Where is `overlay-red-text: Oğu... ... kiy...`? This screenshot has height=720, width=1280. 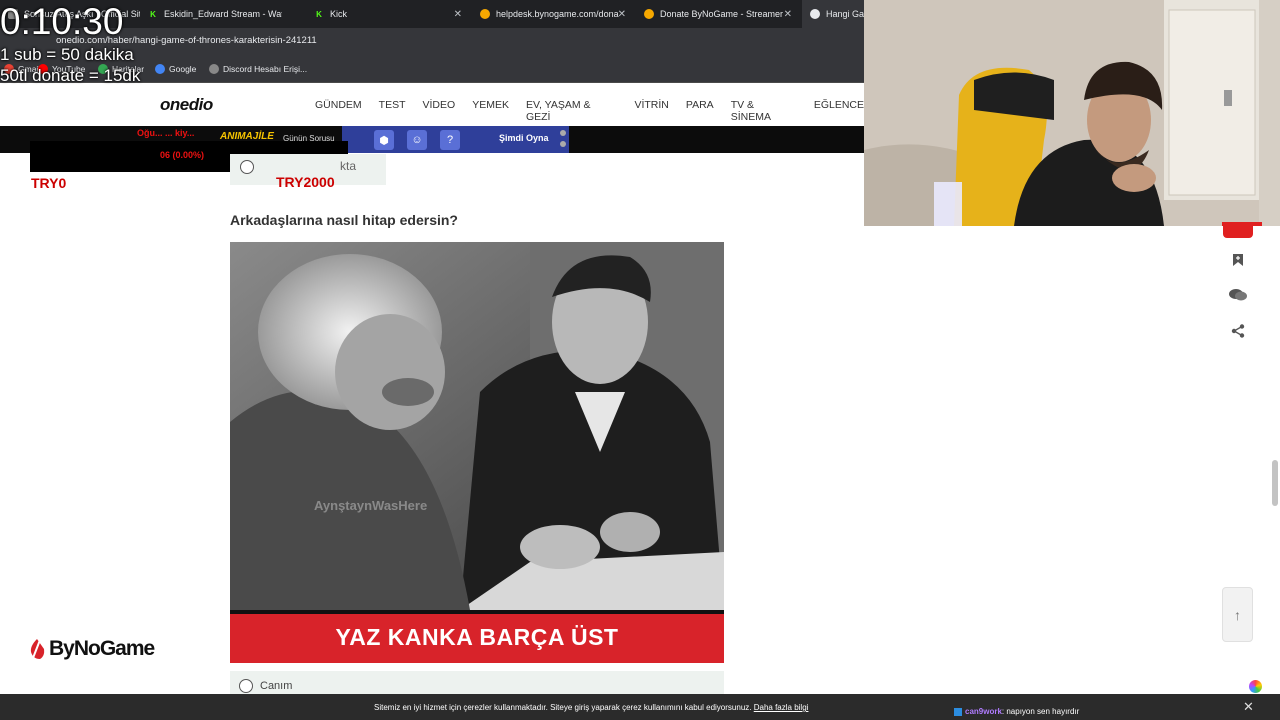 overlay-red-text: Oğu... ... kiy... is located at coordinates (166, 133).